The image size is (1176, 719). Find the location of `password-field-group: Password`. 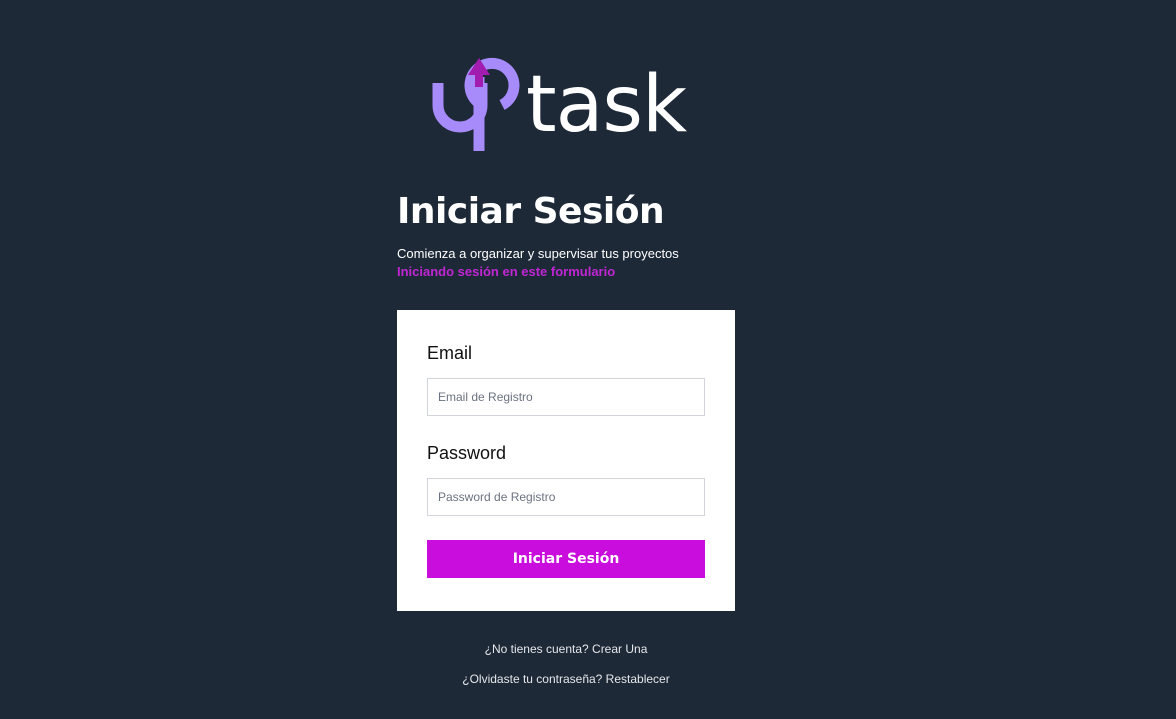

password-field-group: Password is located at coordinates (566, 479).